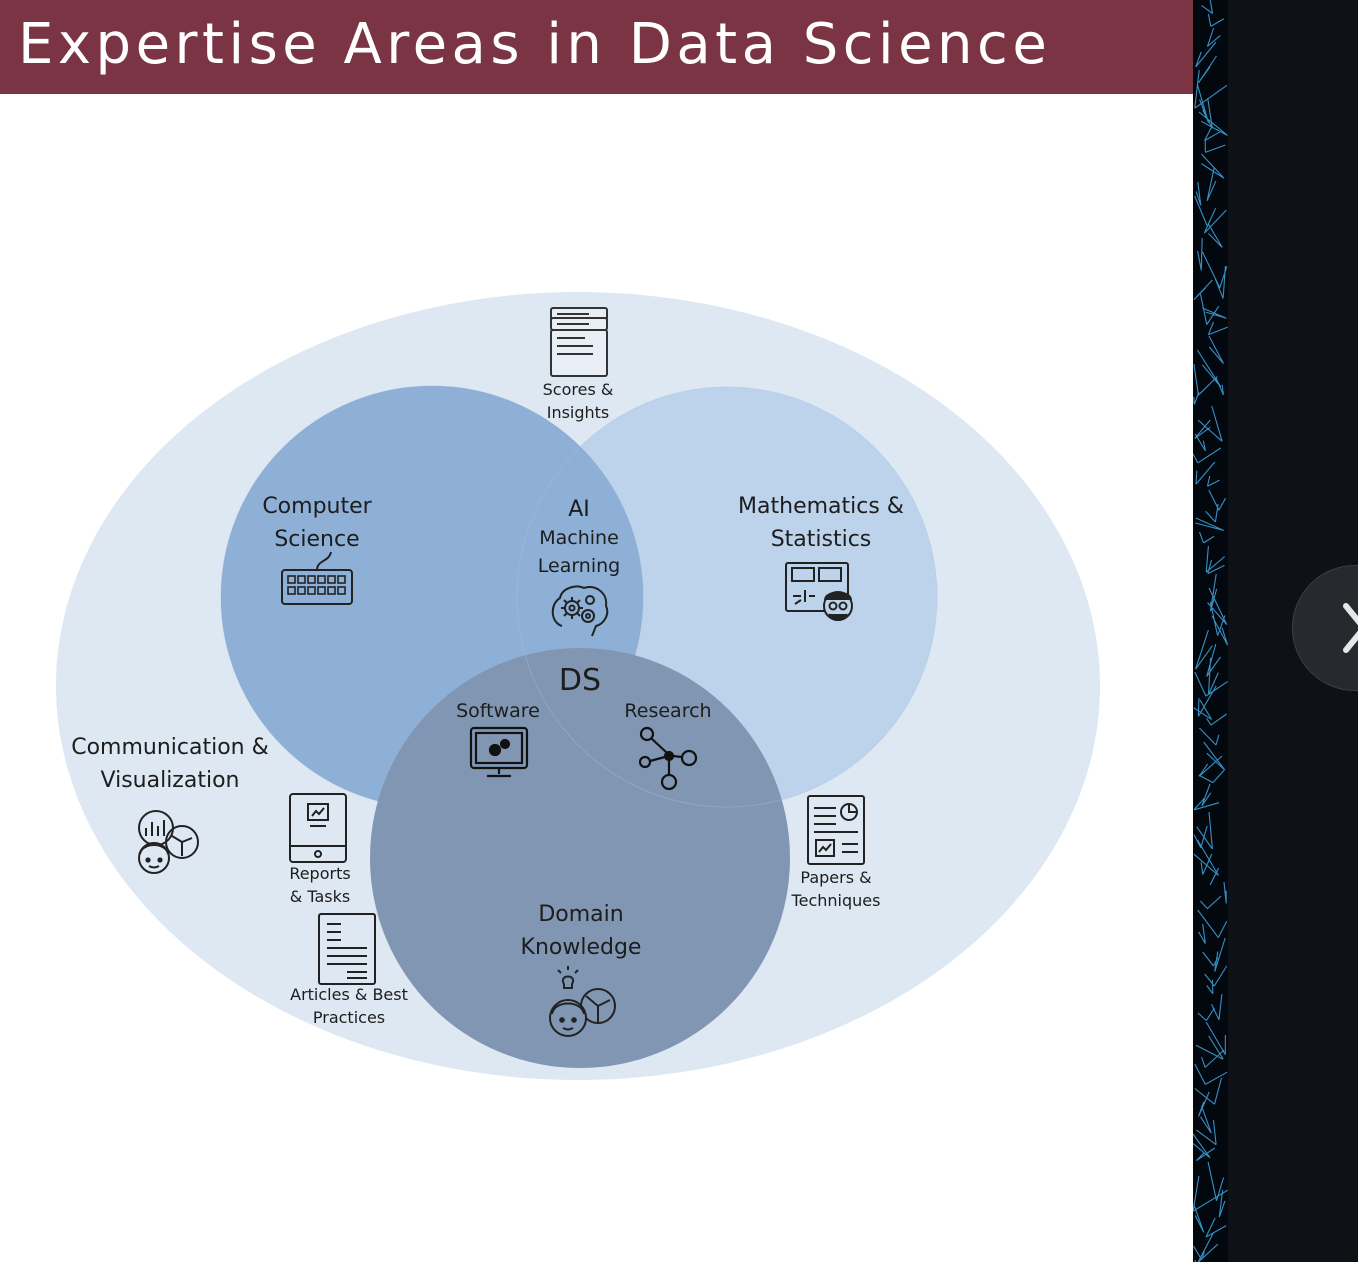  I want to click on tablet-report-icon, so click(318, 828).